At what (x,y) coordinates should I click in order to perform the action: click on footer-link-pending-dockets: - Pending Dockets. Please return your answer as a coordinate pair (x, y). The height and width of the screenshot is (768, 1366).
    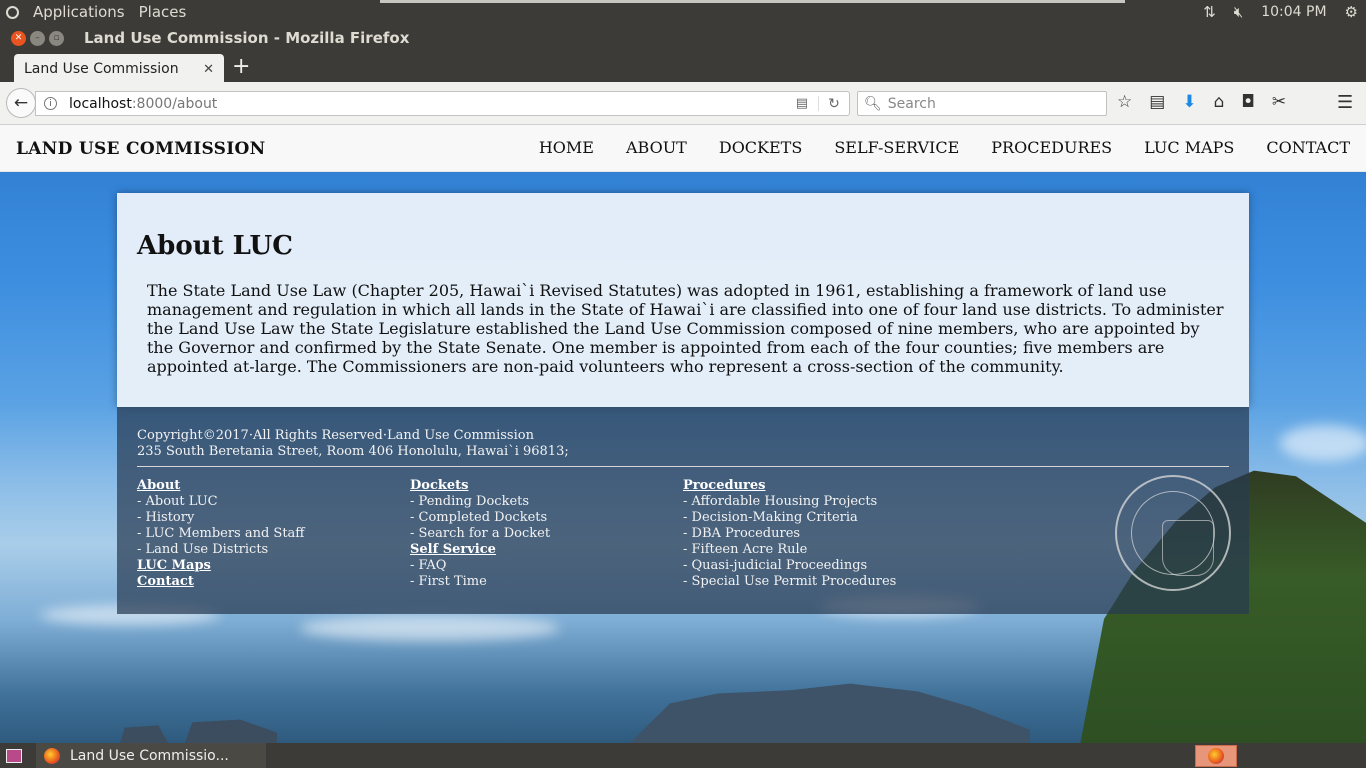
    Looking at the image, I should click on (480, 502).